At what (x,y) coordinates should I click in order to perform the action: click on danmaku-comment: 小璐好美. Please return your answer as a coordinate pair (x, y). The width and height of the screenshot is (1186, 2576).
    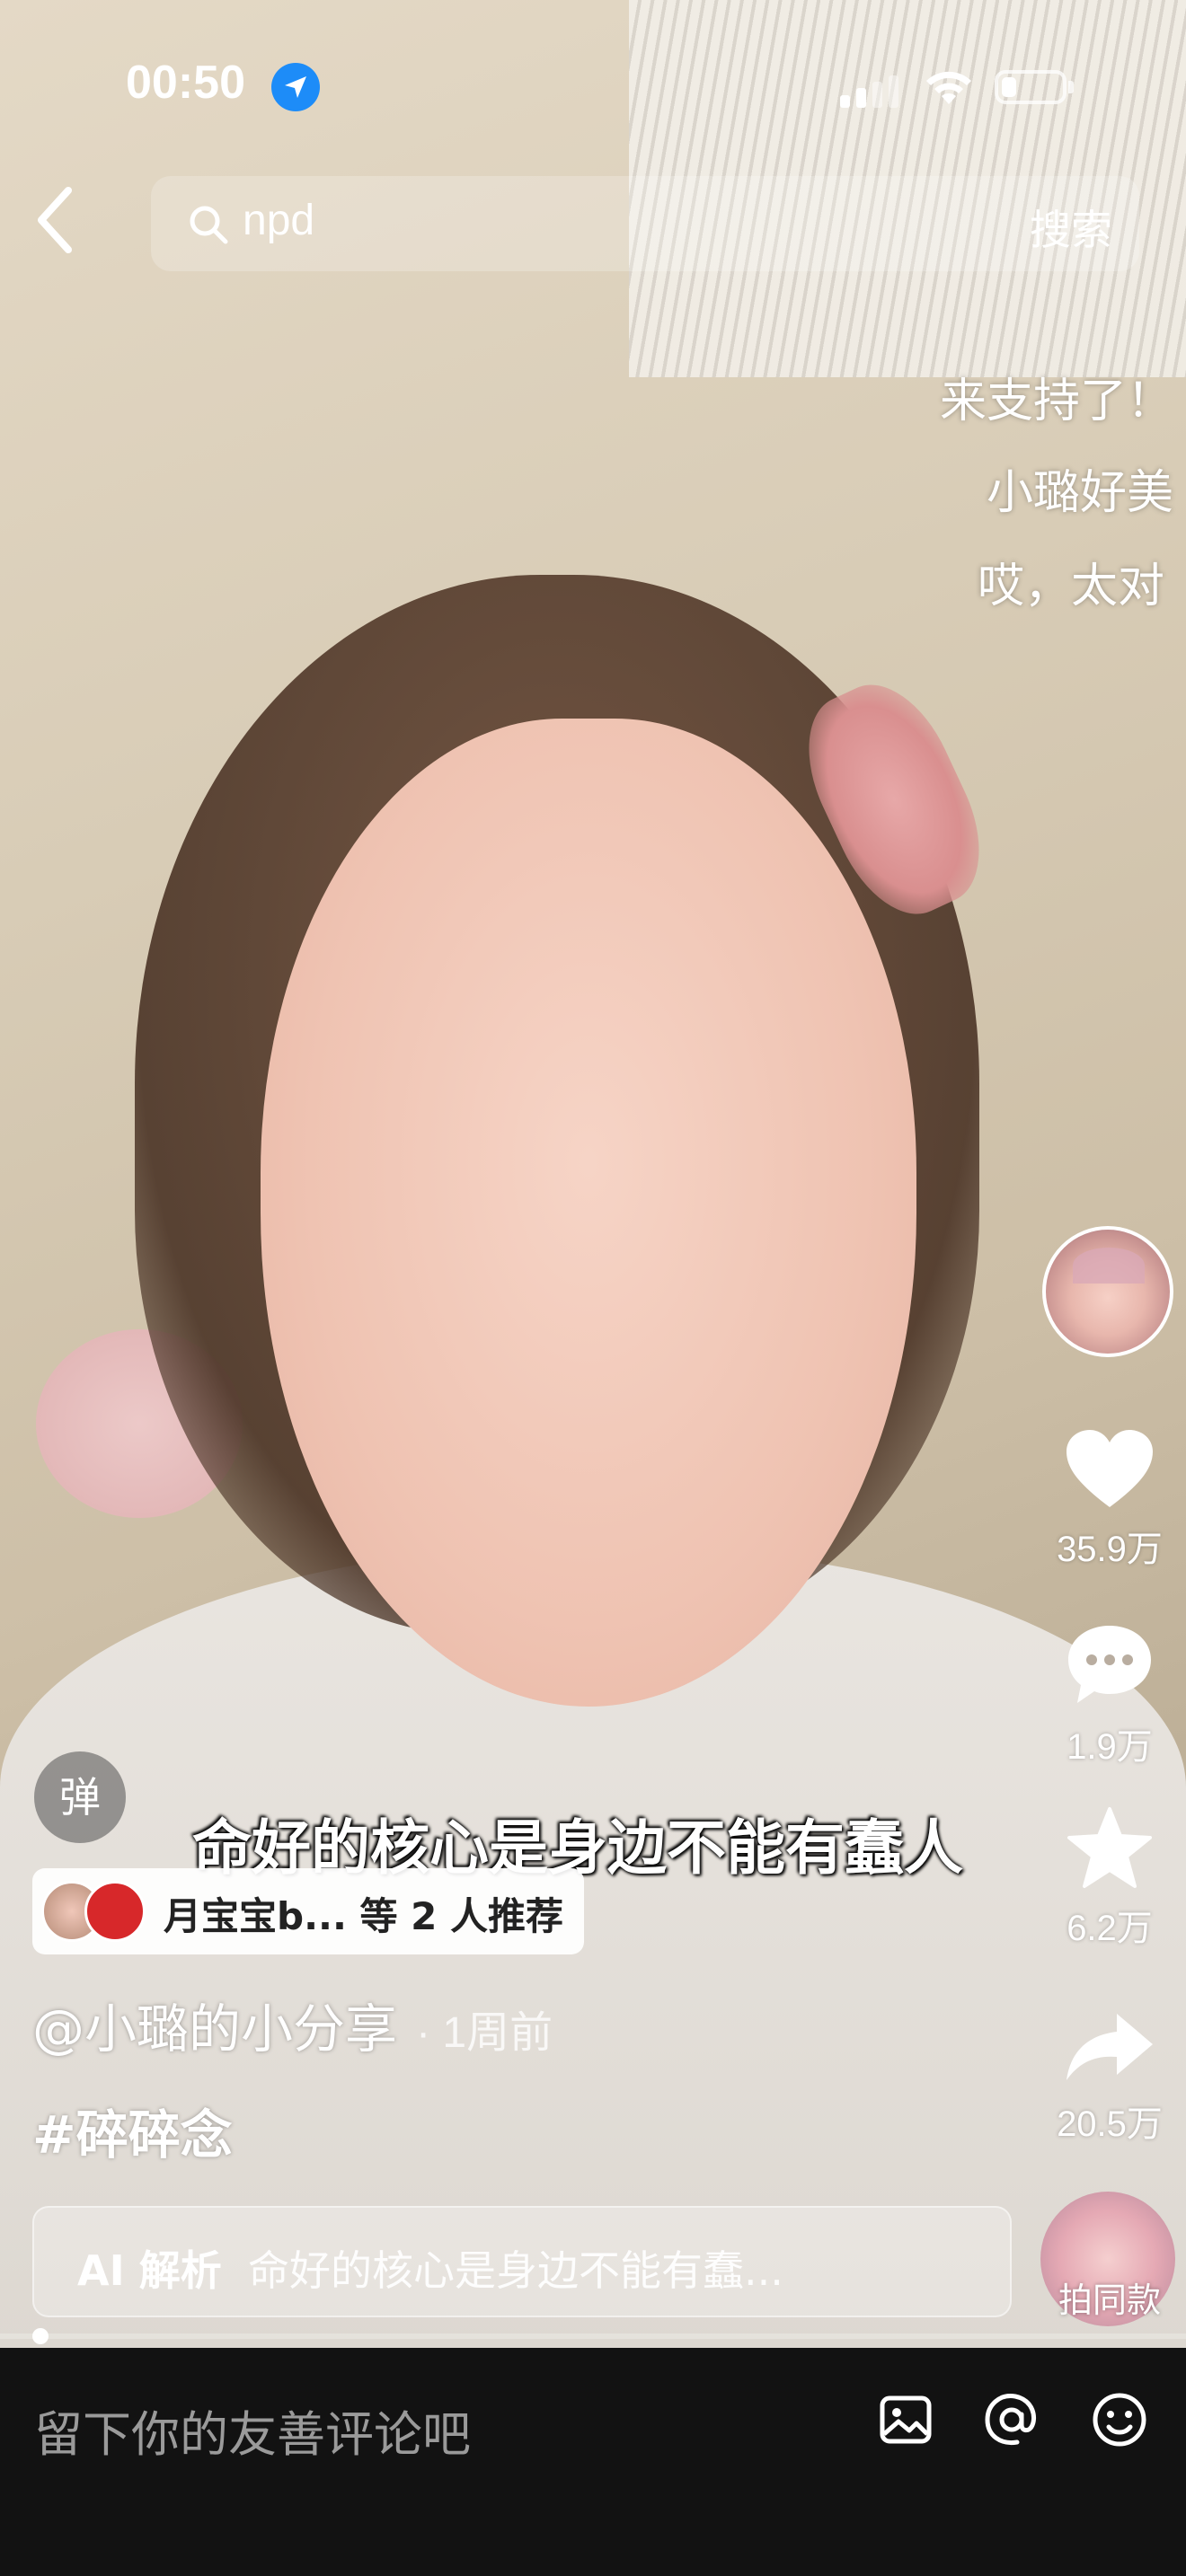
    Looking at the image, I should click on (1080, 493).